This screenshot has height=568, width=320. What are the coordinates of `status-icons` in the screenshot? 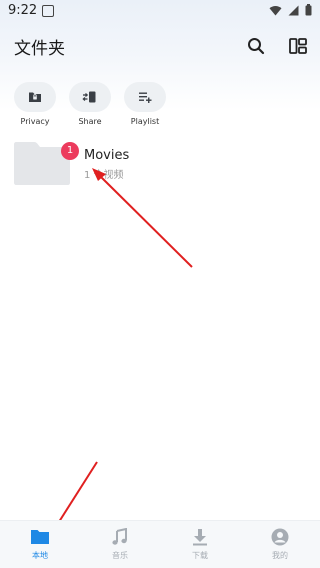 It's located at (290, 10).